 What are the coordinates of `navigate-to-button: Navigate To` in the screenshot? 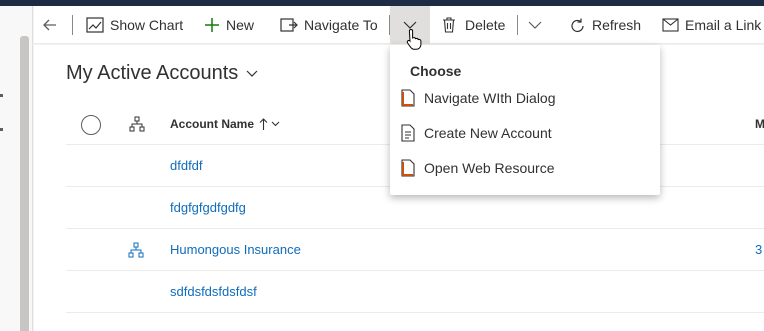 It's located at (329, 25).